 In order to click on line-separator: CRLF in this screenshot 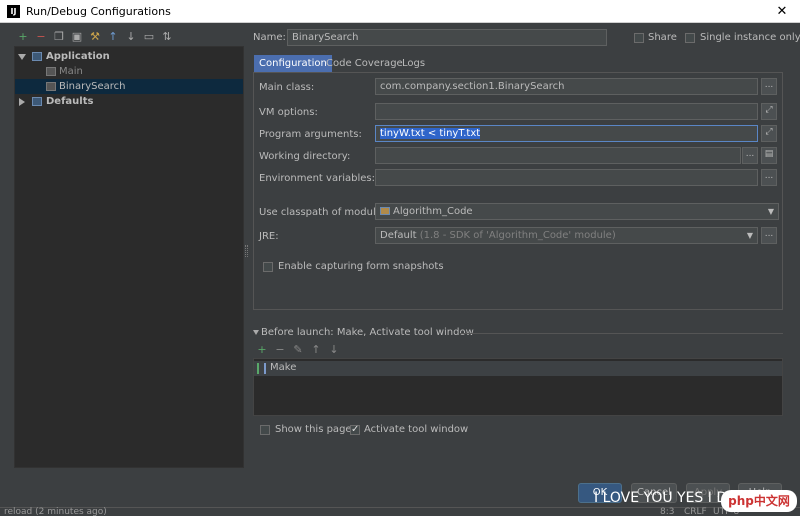, I will do `click(695, 512)`.